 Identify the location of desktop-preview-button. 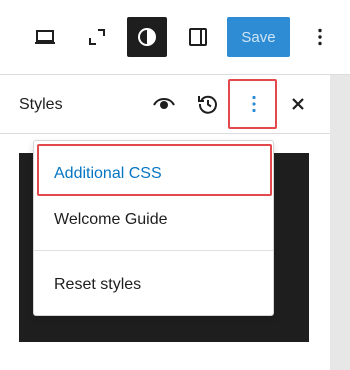
(45, 37).